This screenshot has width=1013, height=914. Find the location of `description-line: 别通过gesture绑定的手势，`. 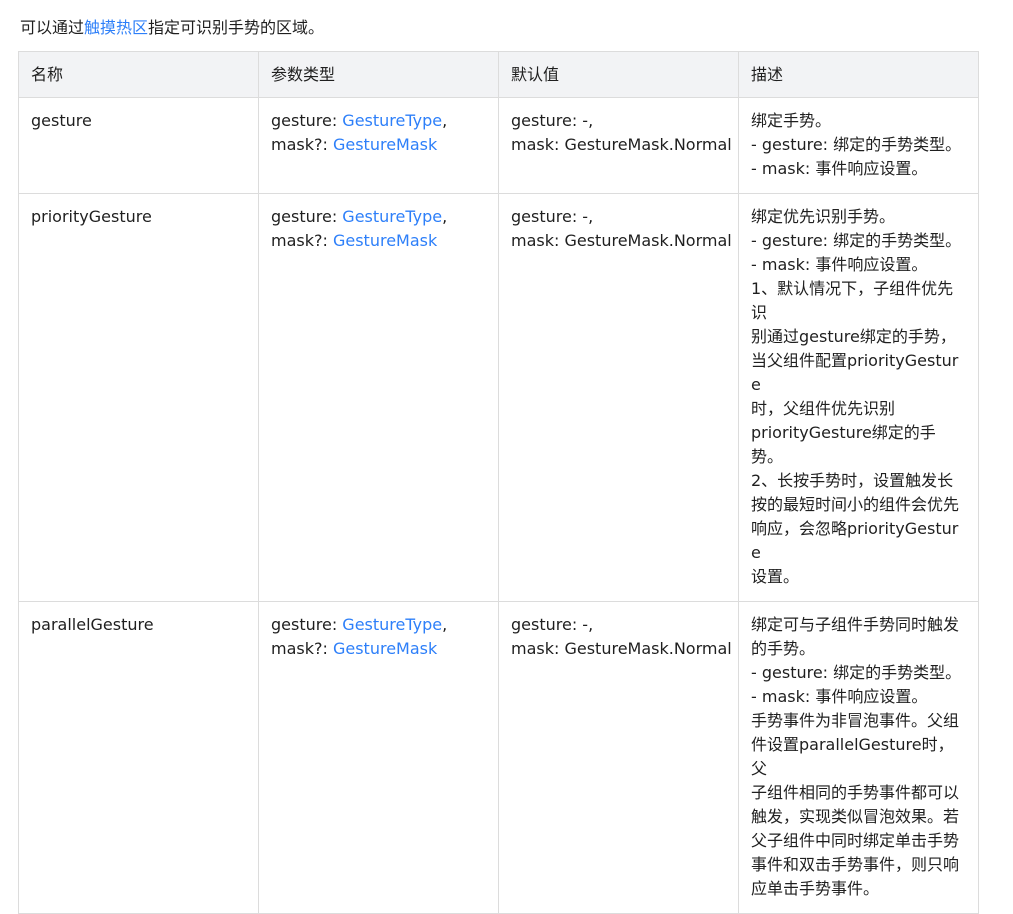

description-line: 别通过gesture绑定的手势， is located at coordinates (853, 336).